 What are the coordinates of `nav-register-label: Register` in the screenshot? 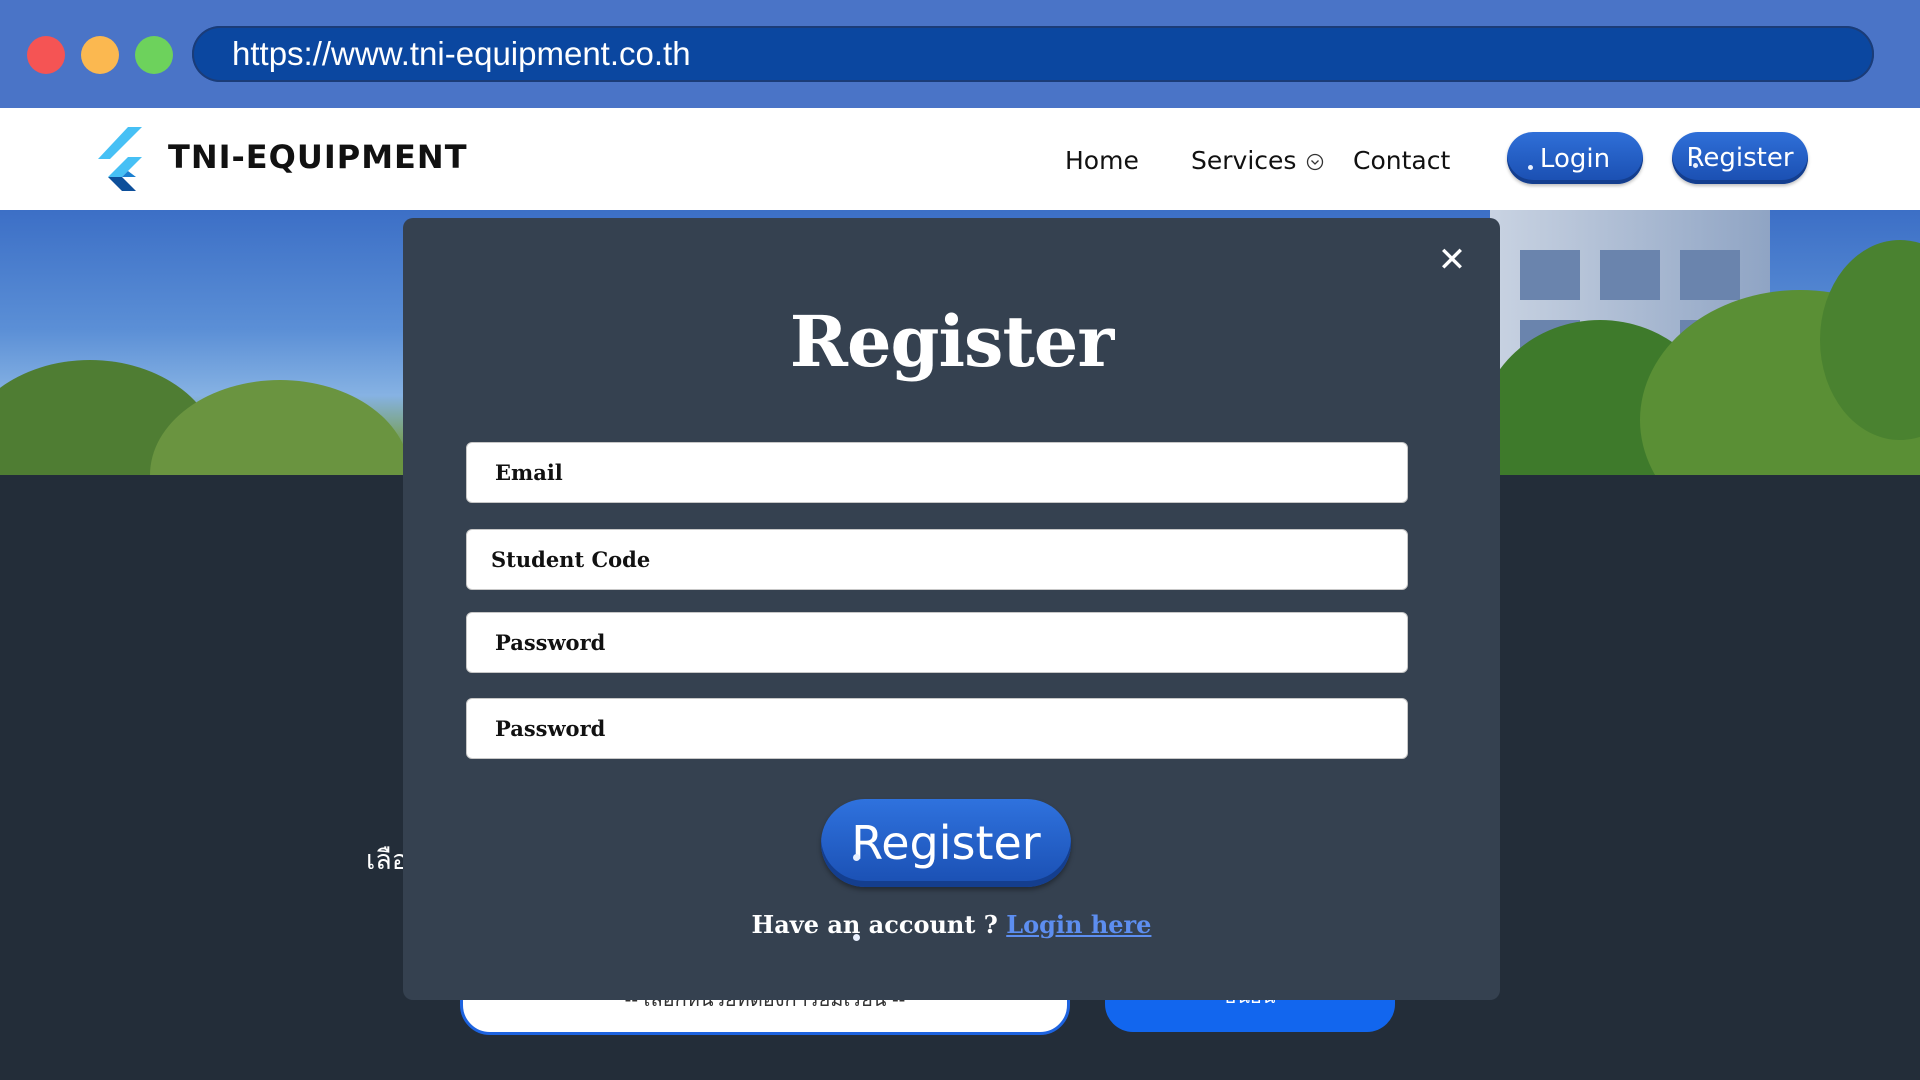 It's located at (1740, 158).